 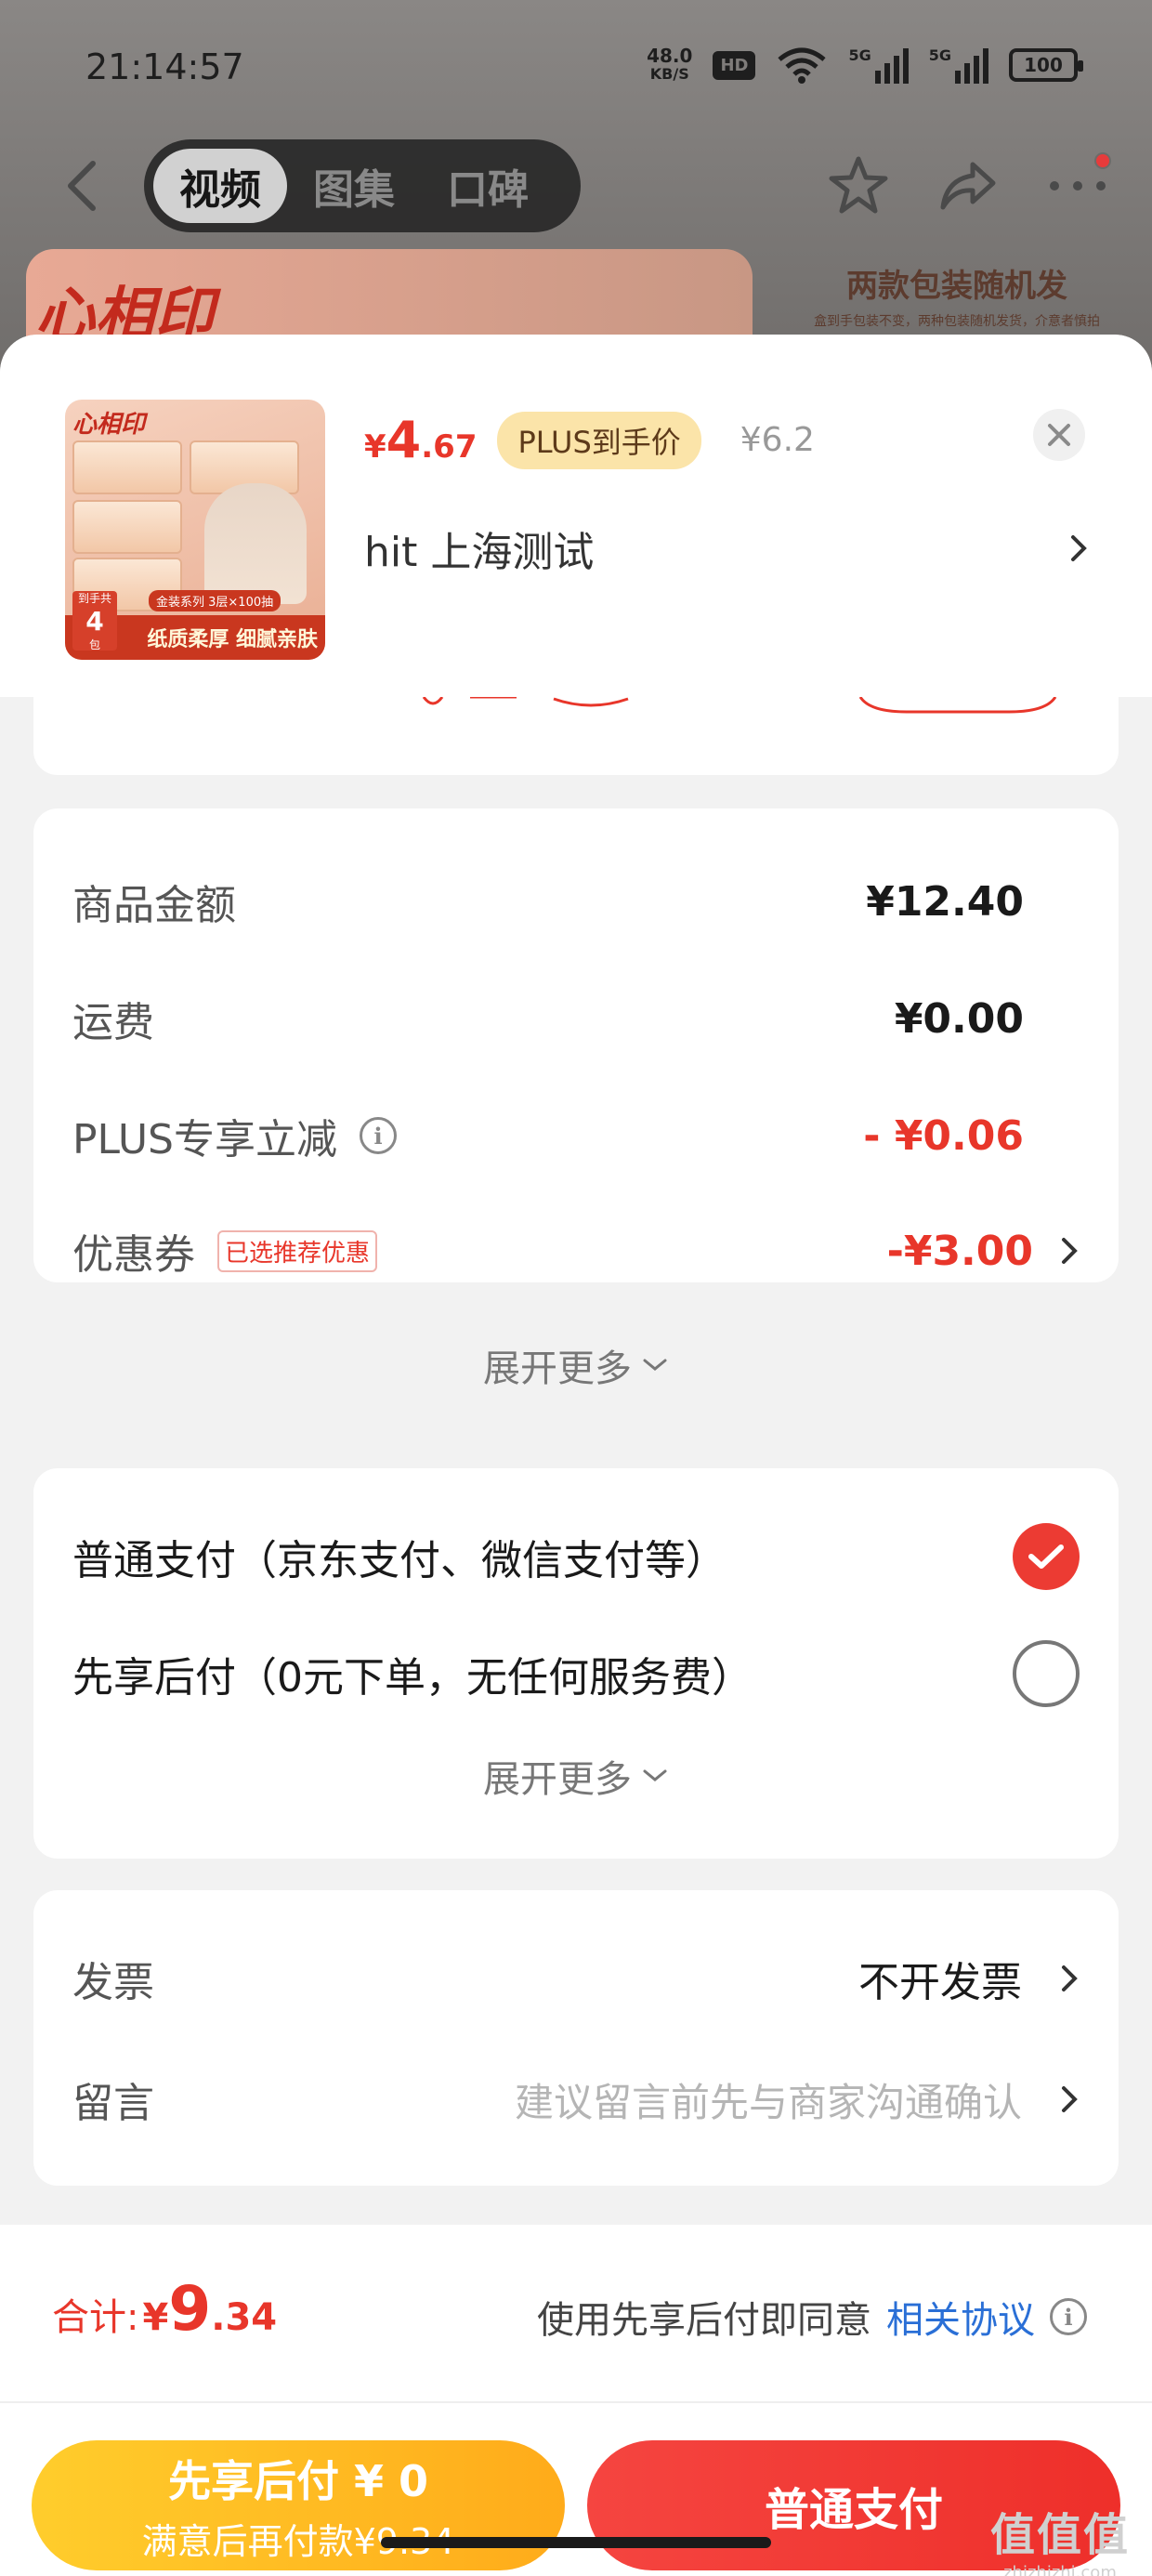 What do you see at coordinates (94, 621) in the screenshot?
I see `thumb-count: 到手共 4 包` at bounding box center [94, 621].